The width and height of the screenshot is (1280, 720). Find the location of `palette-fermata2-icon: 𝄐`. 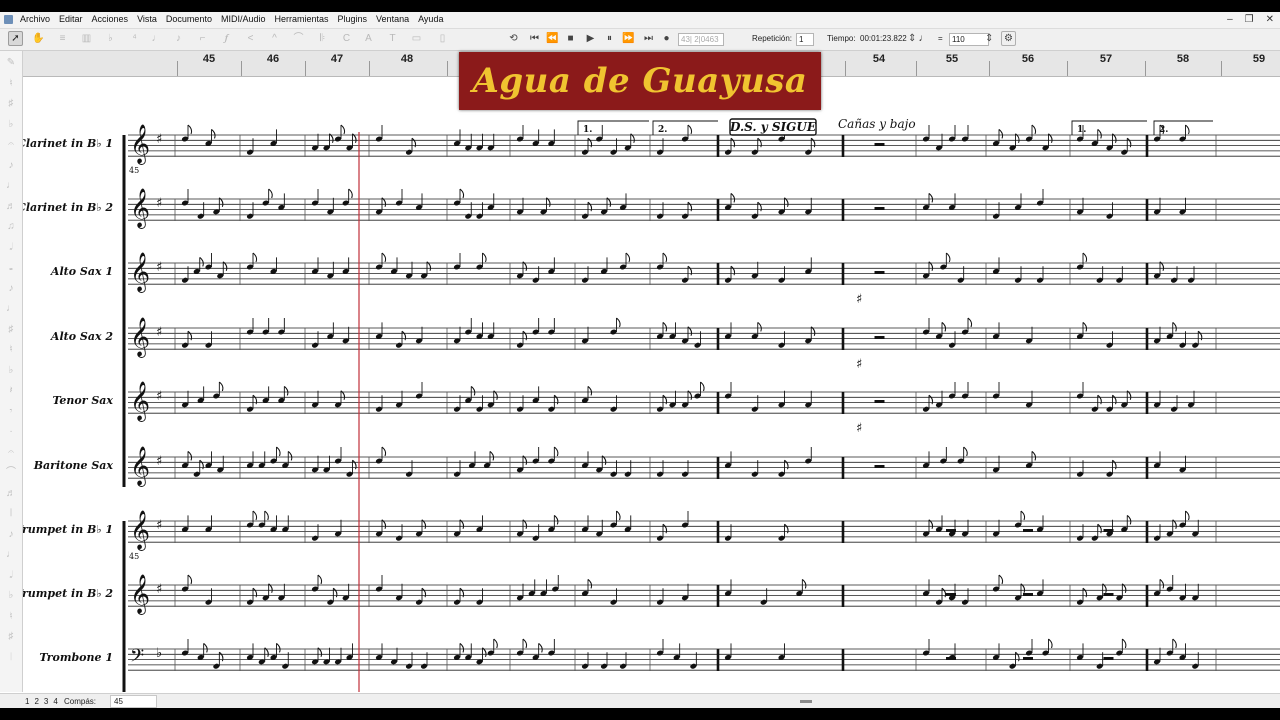

palette-fermata2-icon: 𝄐 is located at coordinates (11, 453).